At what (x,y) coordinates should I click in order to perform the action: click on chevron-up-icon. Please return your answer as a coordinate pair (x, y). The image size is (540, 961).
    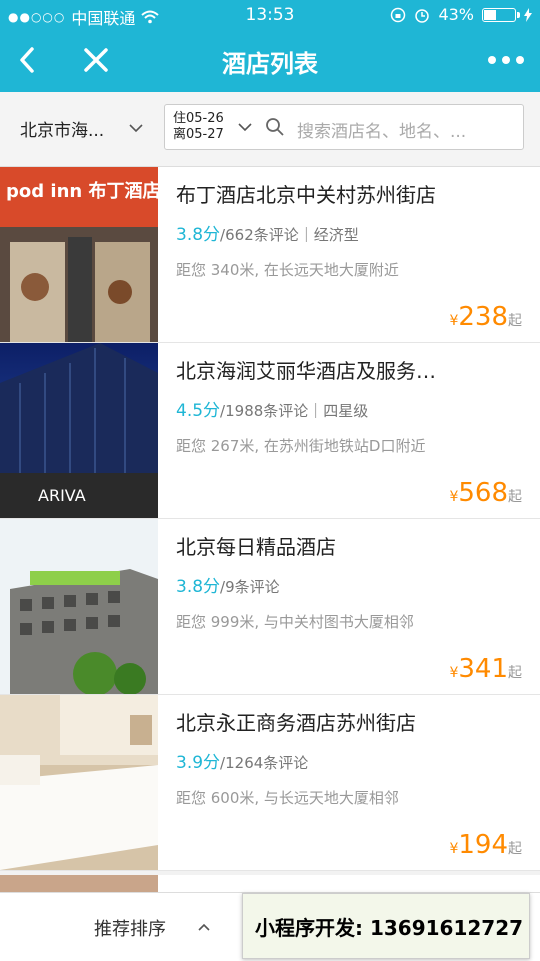
    Looking at the image, I should click on (204, 927).